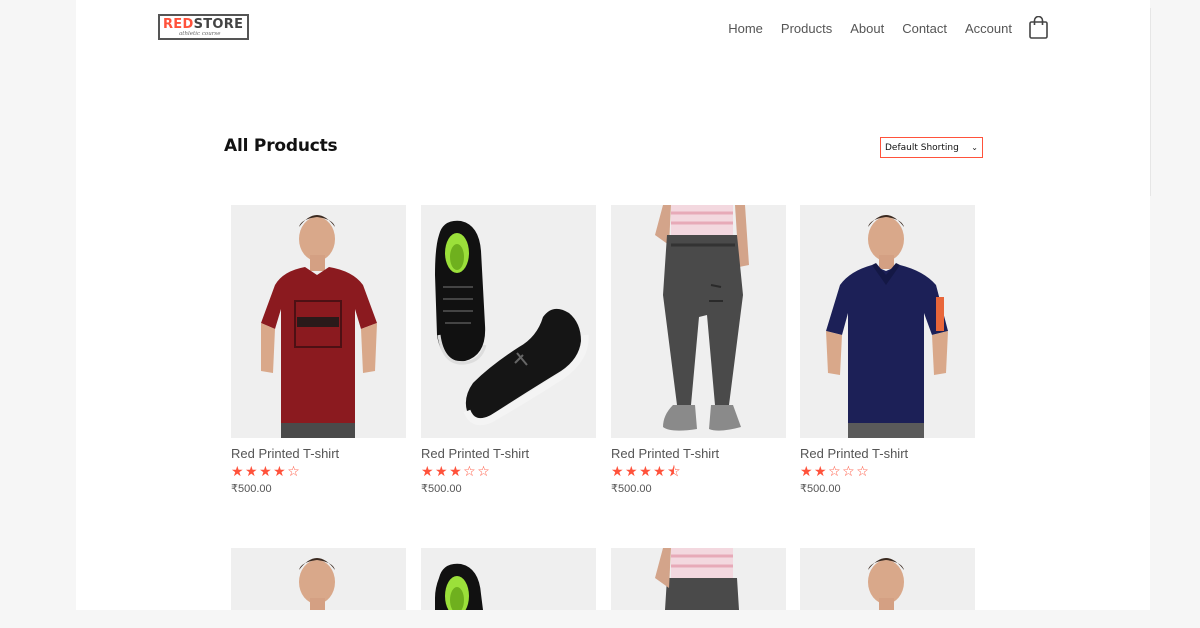 The image size is (1200, 628). Describe the element at coordinates (1038, 27) in the screenshot. I see `shopping-bag-icon` at that location.